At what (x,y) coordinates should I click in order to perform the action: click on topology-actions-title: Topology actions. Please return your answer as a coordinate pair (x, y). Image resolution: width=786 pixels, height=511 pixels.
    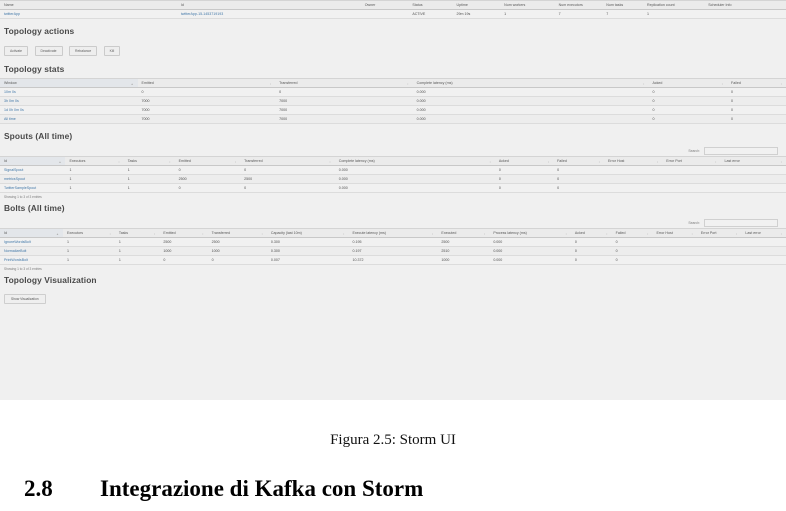
    Looking at the image, I should click on (39, 31).